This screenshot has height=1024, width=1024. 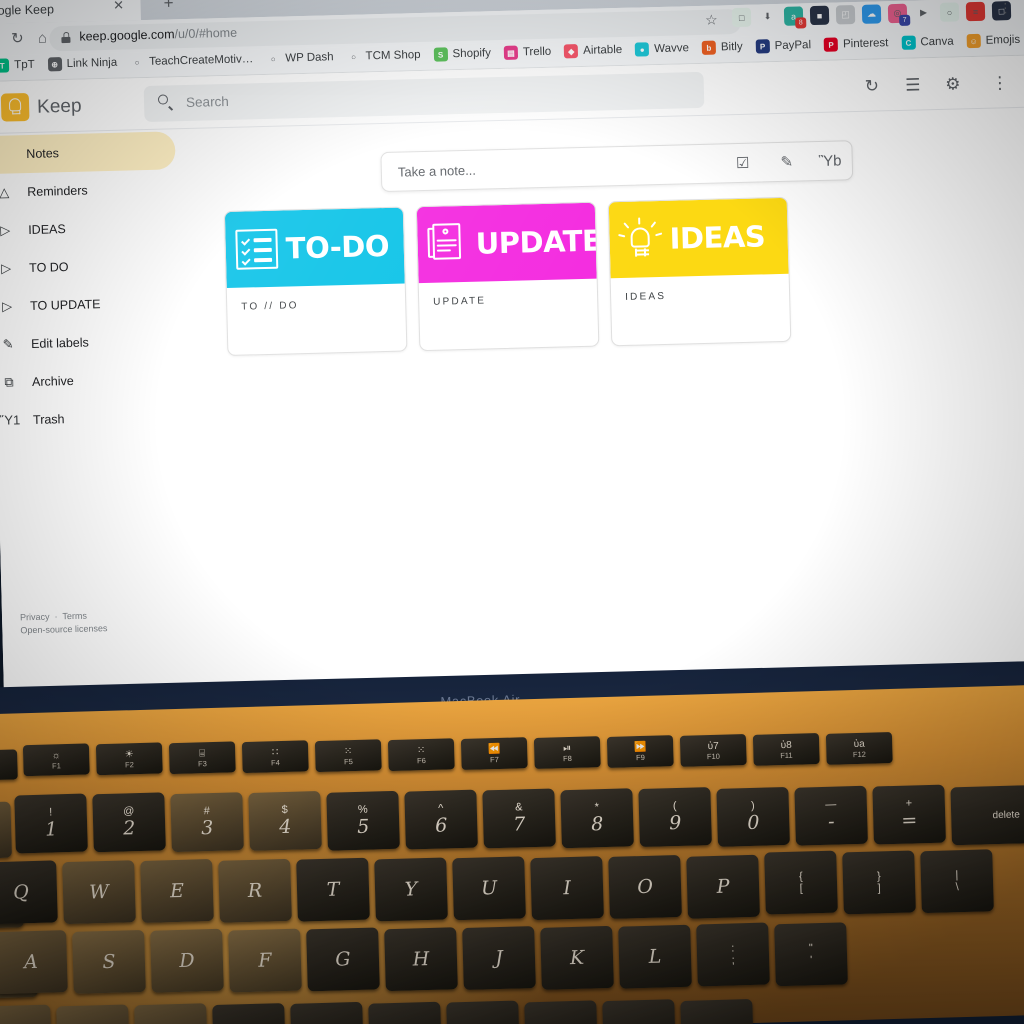 I want to click on note-card: UPDATE UPDATE, so click(x=507, y=276).